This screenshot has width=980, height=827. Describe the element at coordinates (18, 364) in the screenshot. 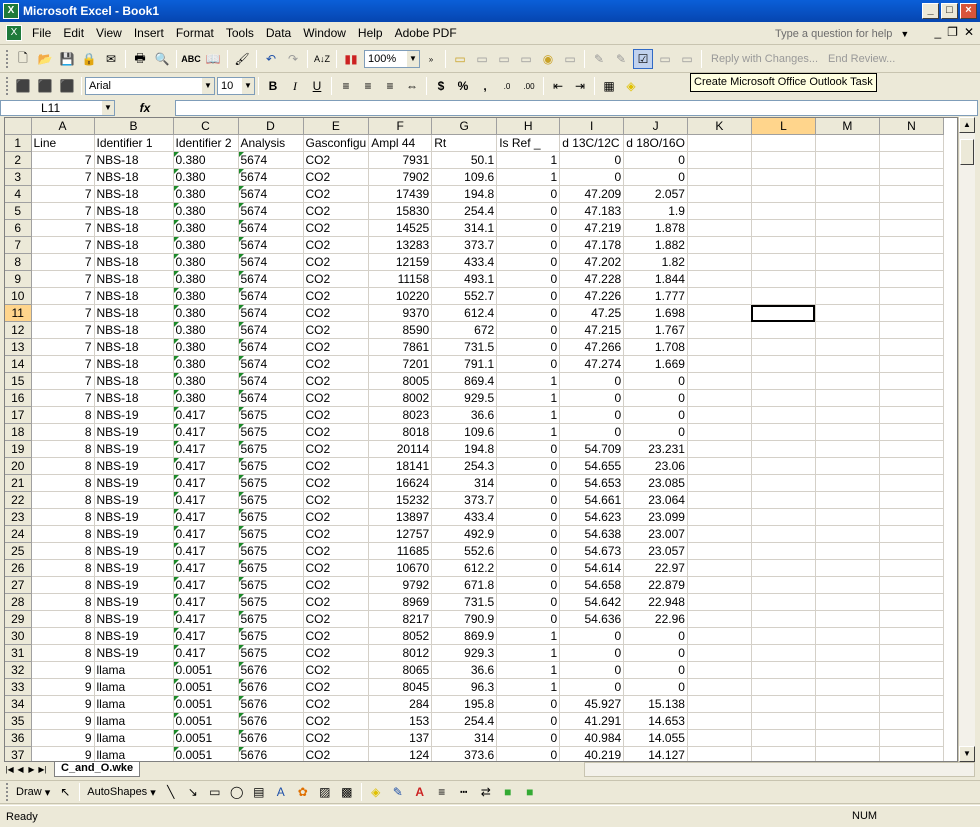

I see `row-header: 14` at that location.